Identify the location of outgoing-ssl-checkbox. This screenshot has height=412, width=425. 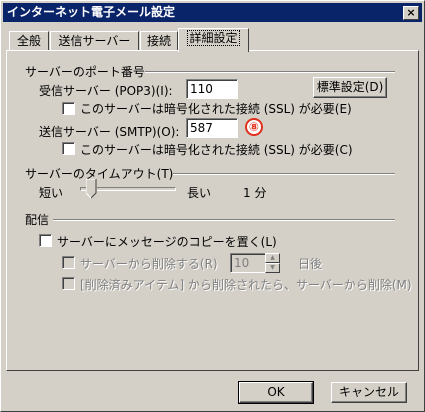
(68, 148).